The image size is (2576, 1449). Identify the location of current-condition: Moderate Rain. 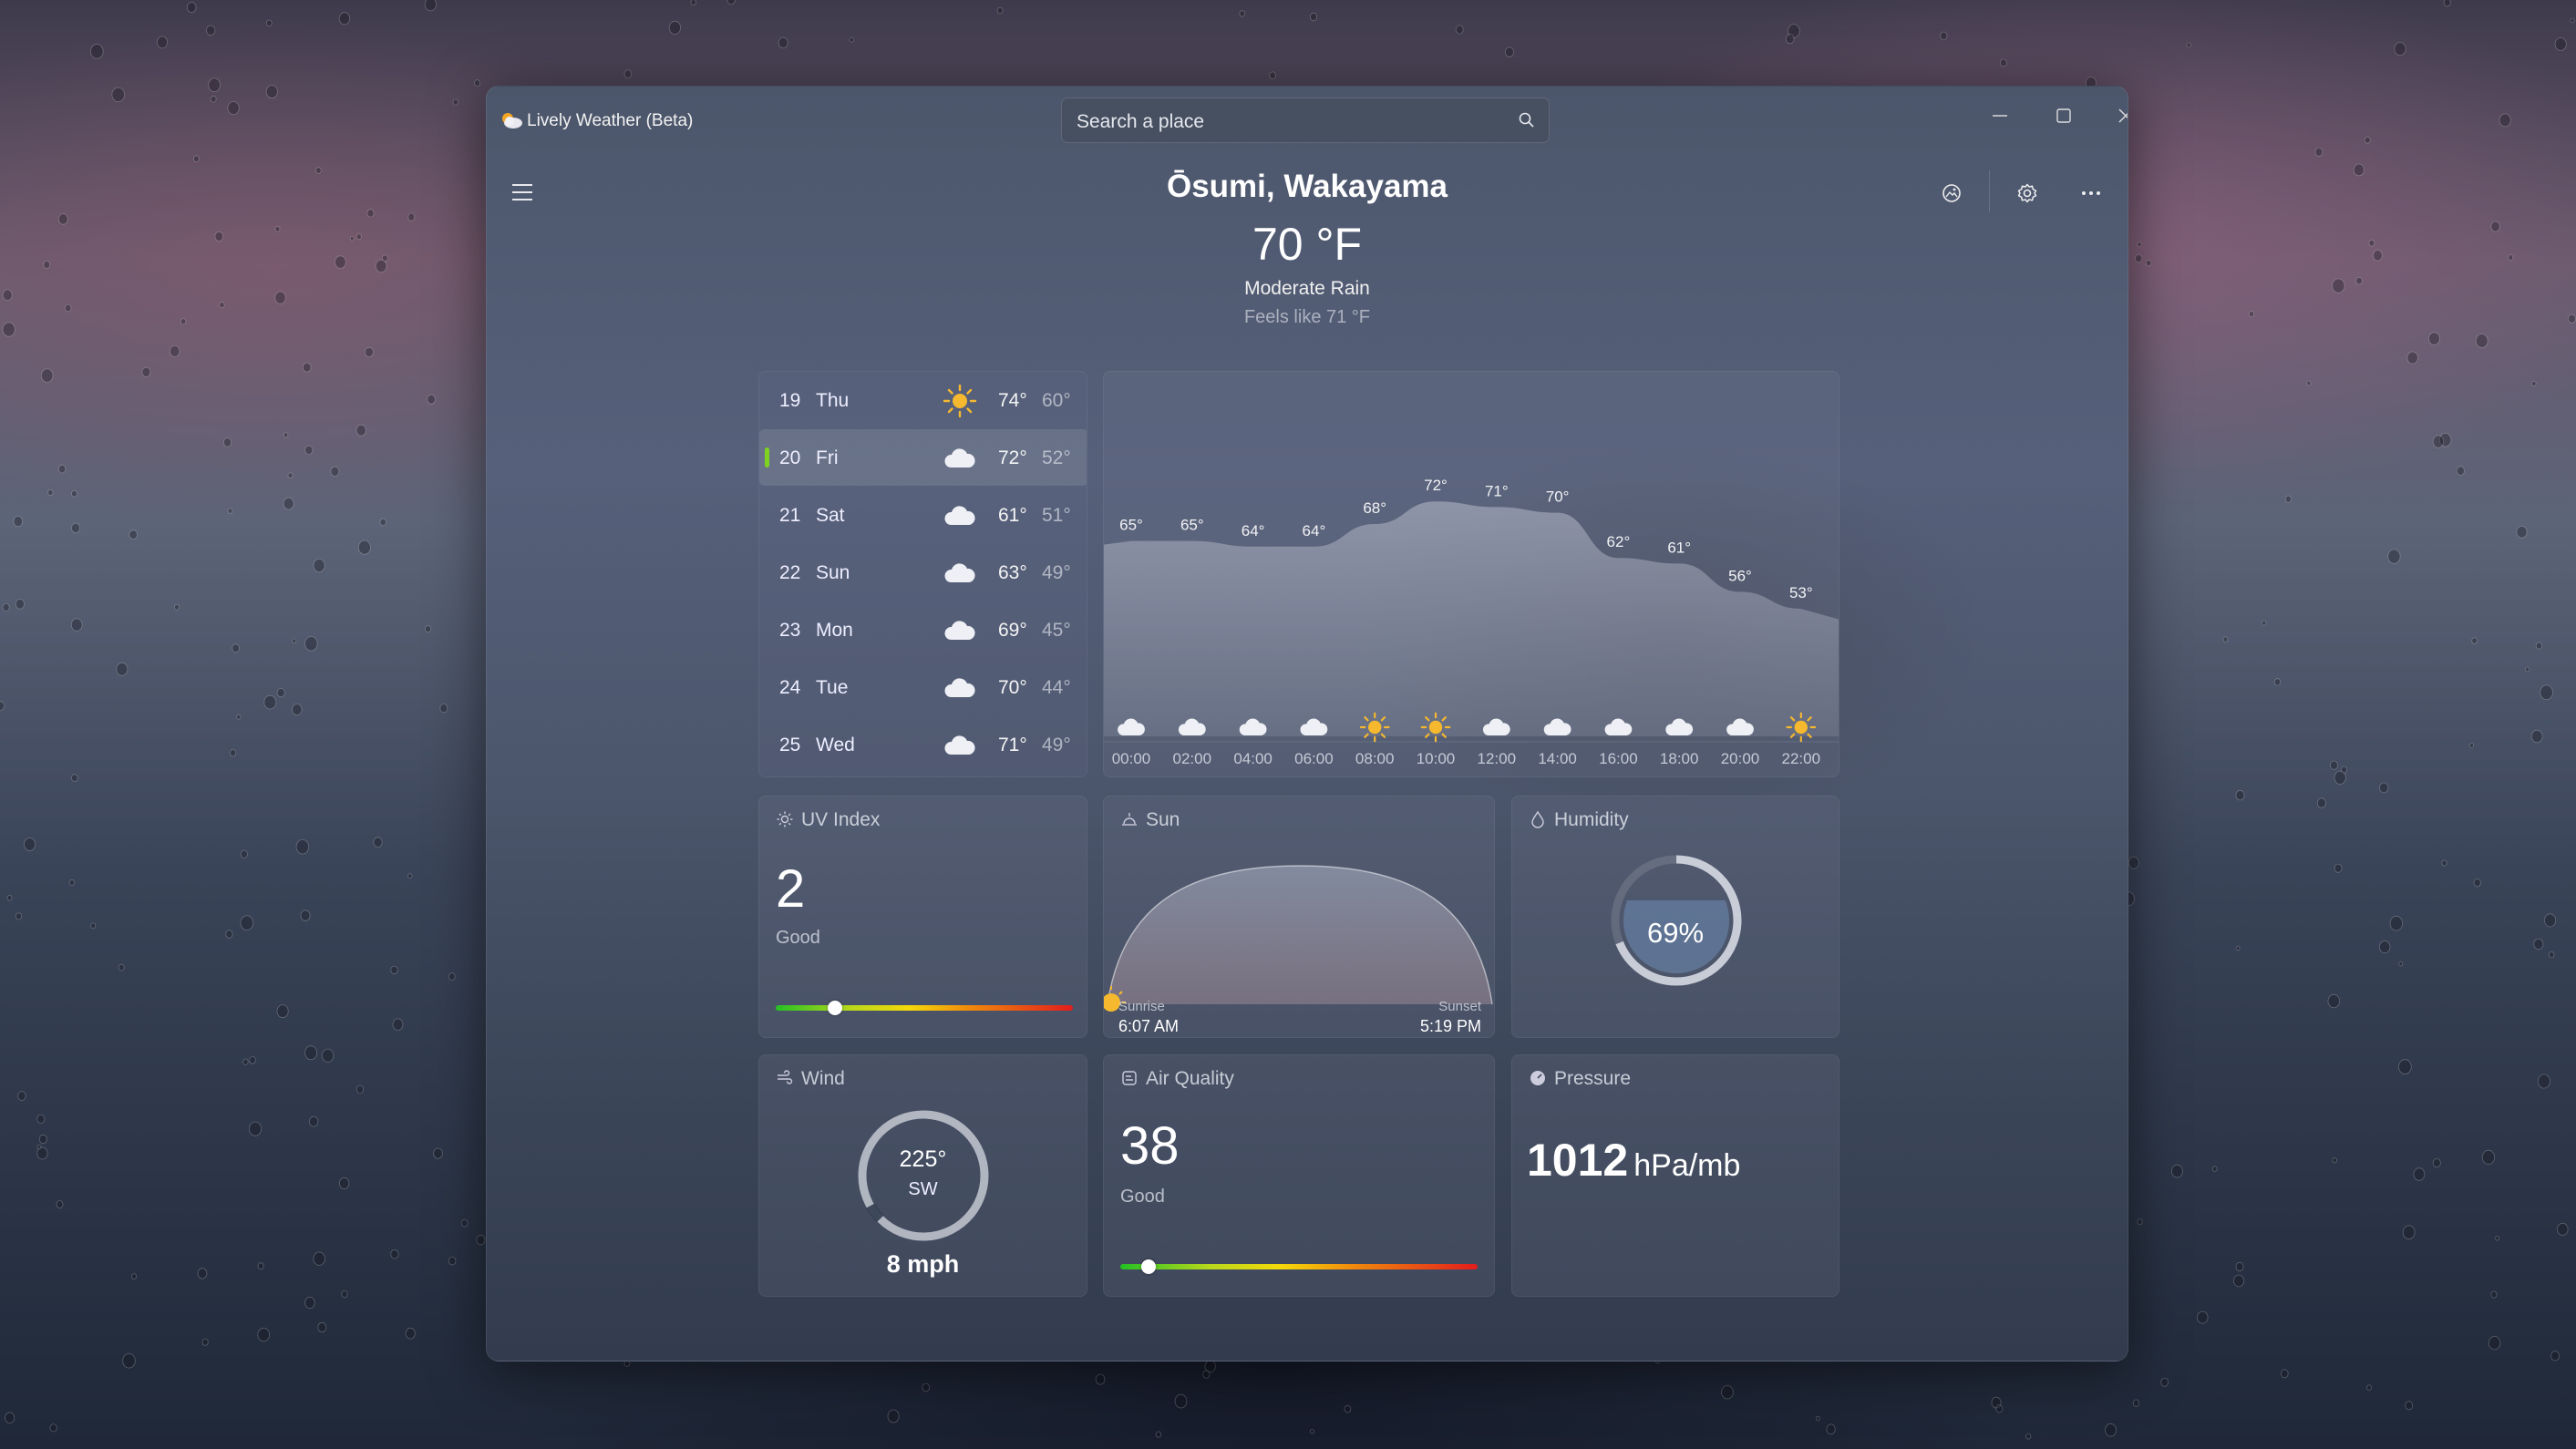
(1307, 288).